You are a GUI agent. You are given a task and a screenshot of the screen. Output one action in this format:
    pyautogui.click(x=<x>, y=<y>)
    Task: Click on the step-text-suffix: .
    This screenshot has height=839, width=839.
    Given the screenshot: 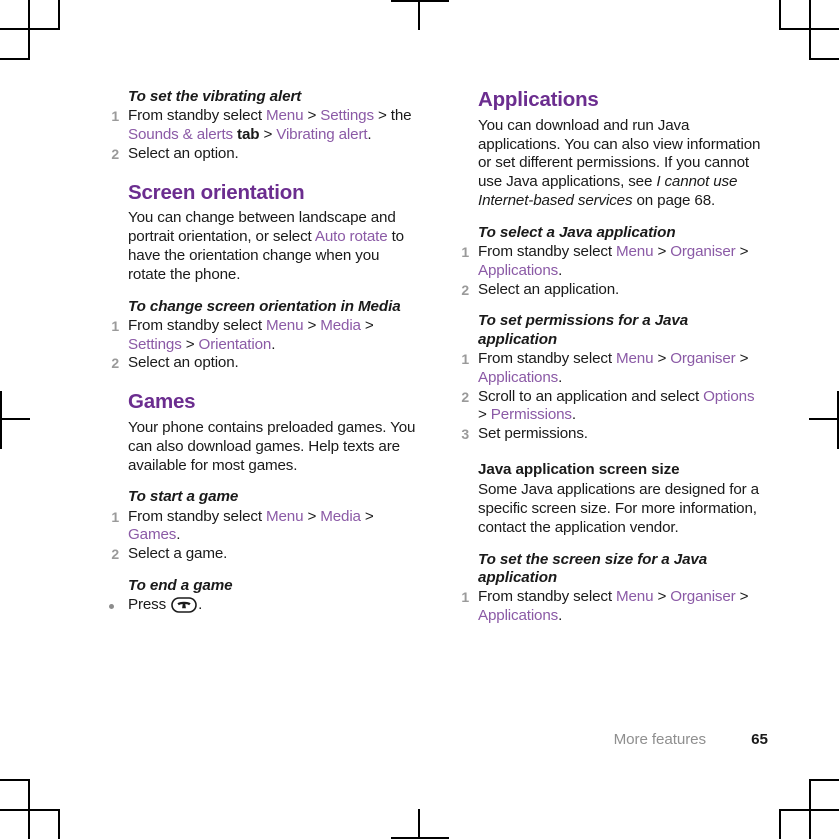 What is the action you would take?
    pyautogui.click(x=200, y=605)
    